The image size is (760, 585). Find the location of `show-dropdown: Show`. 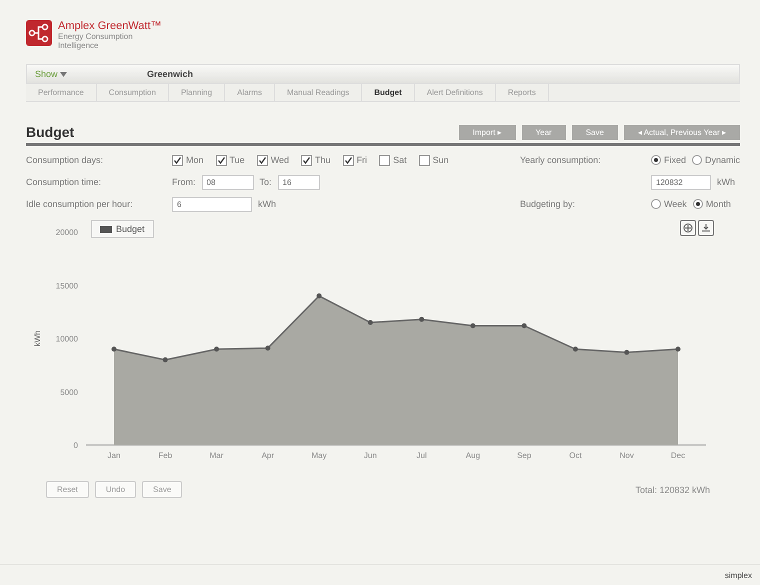

show-dropdown: Show is located at coordinates (51, 74).